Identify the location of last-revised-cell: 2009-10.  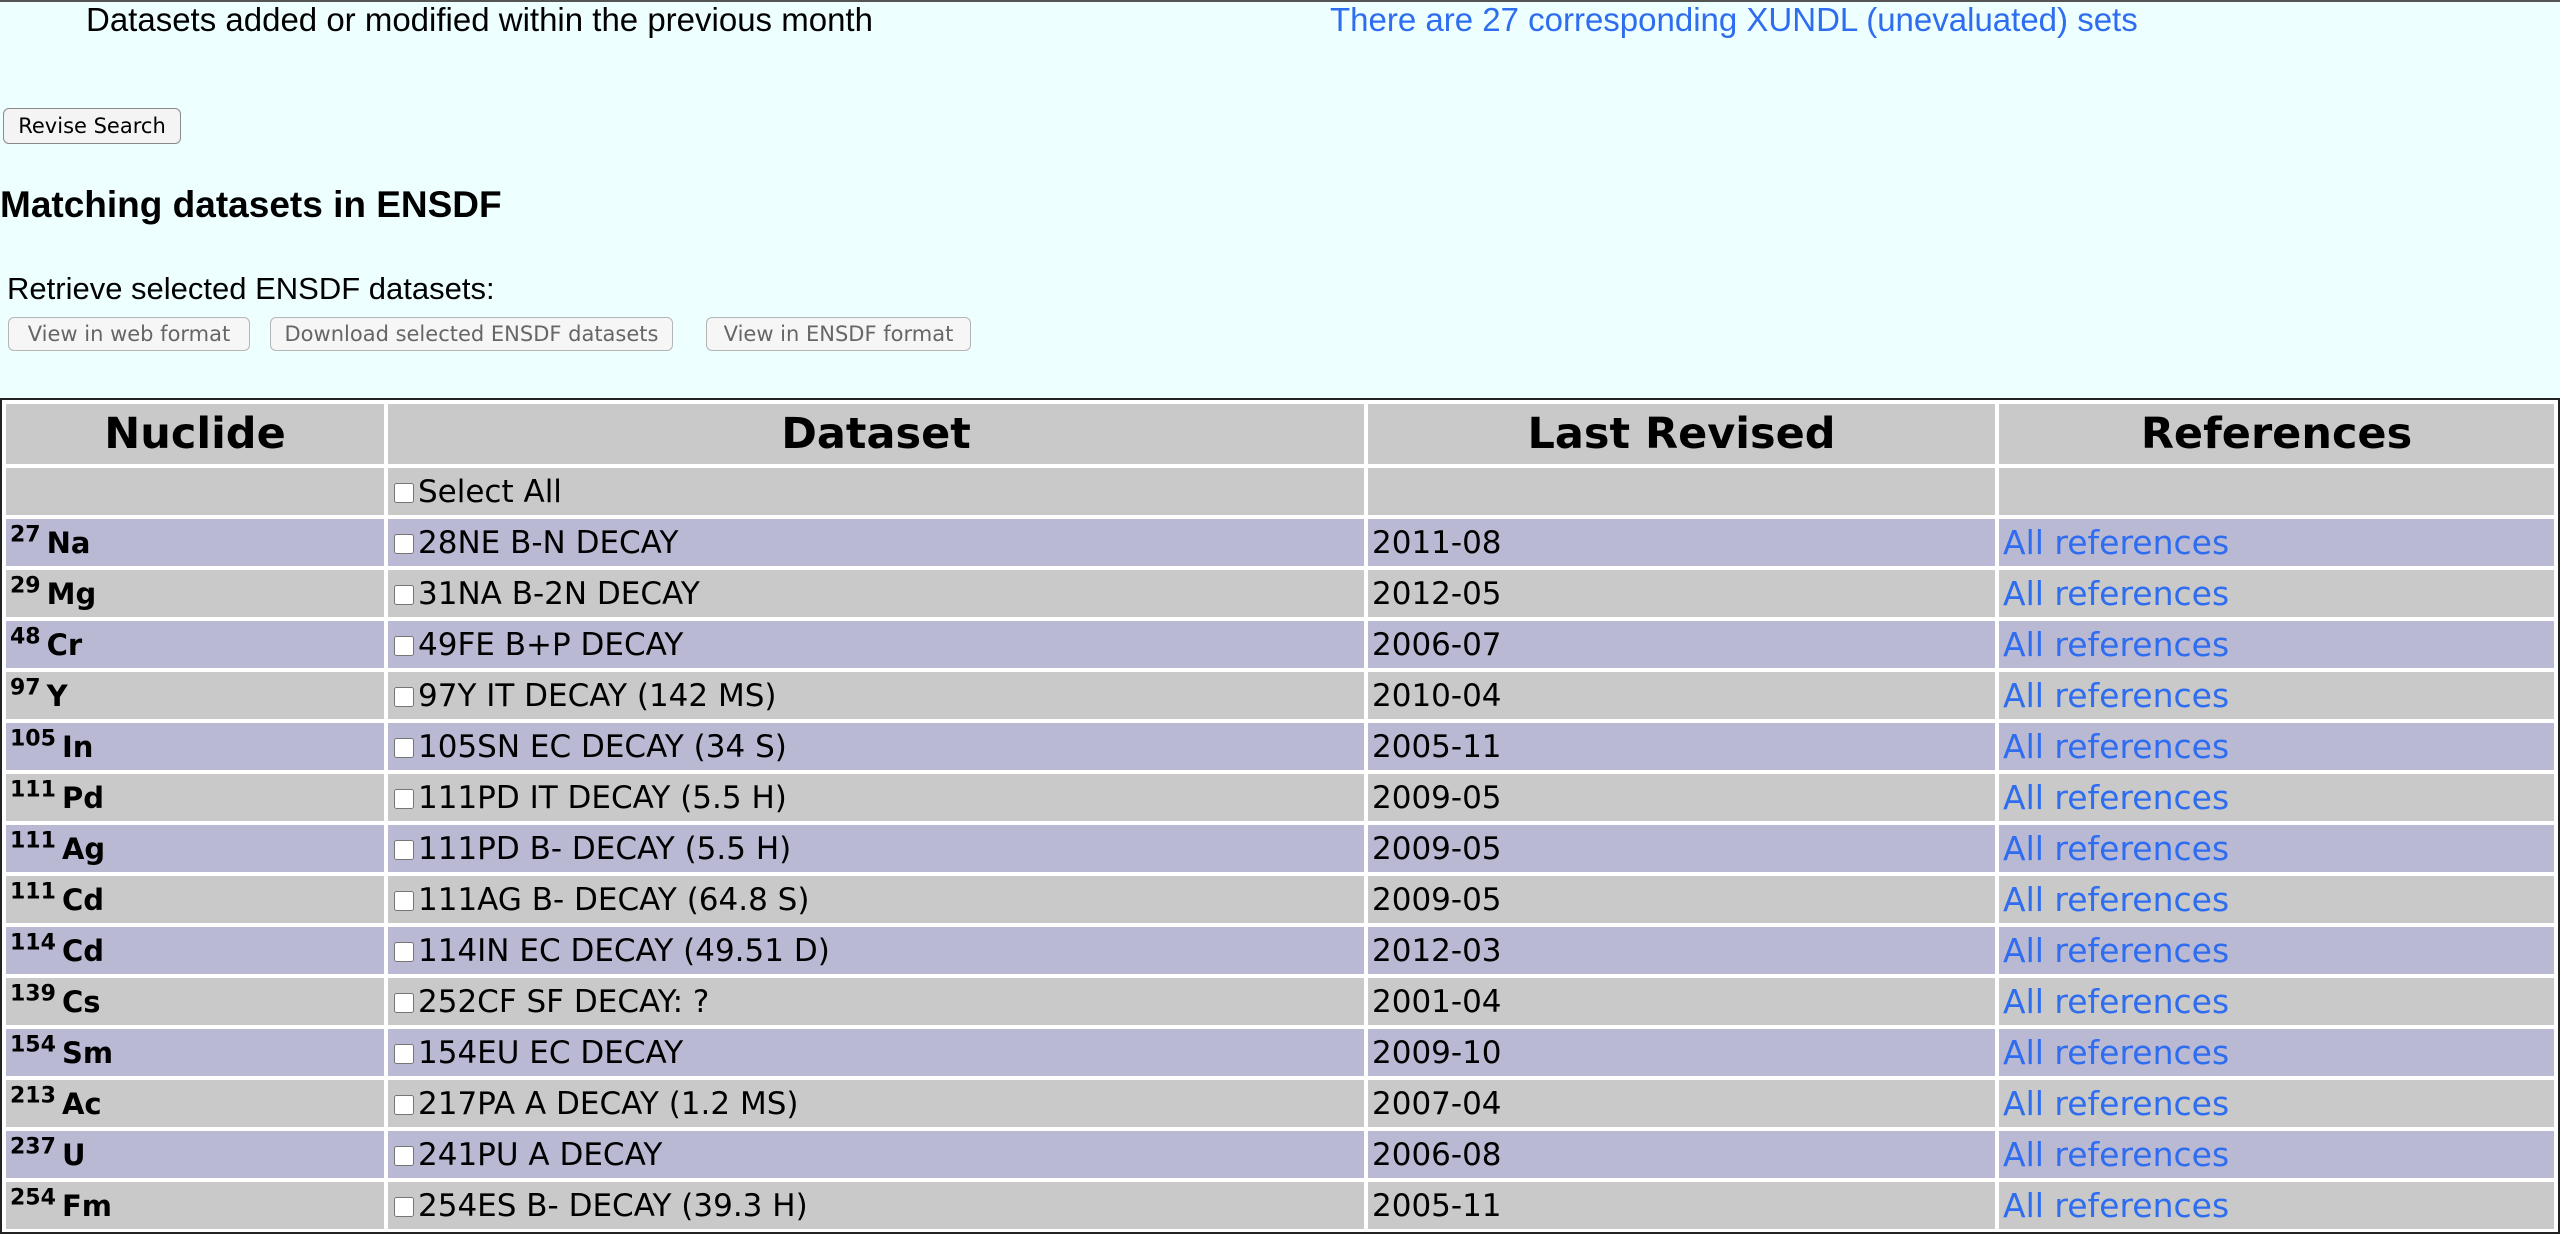
(1681, 1052).